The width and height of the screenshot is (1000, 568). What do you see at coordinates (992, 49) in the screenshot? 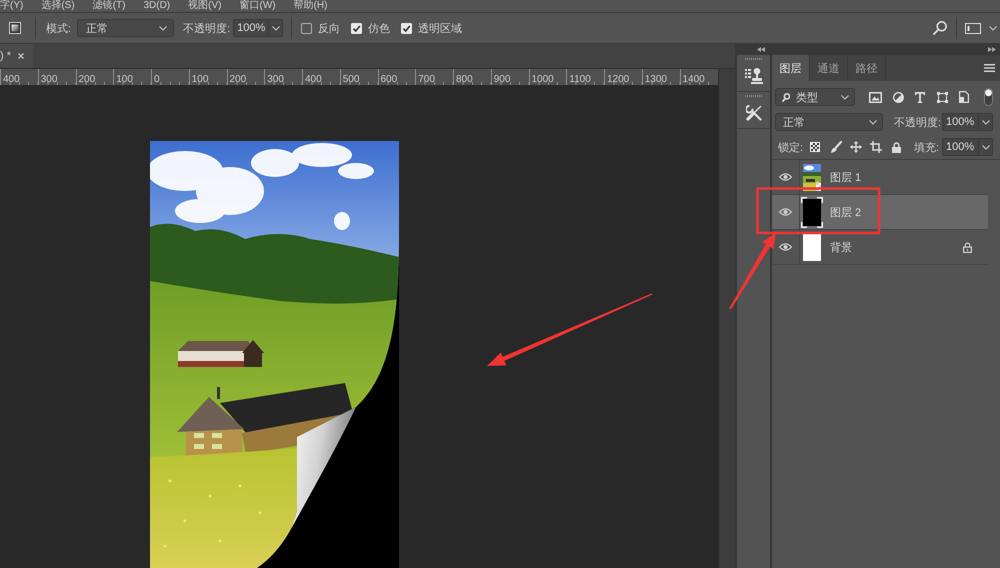
I see `expand-icon` at bounding box center [992, 49].